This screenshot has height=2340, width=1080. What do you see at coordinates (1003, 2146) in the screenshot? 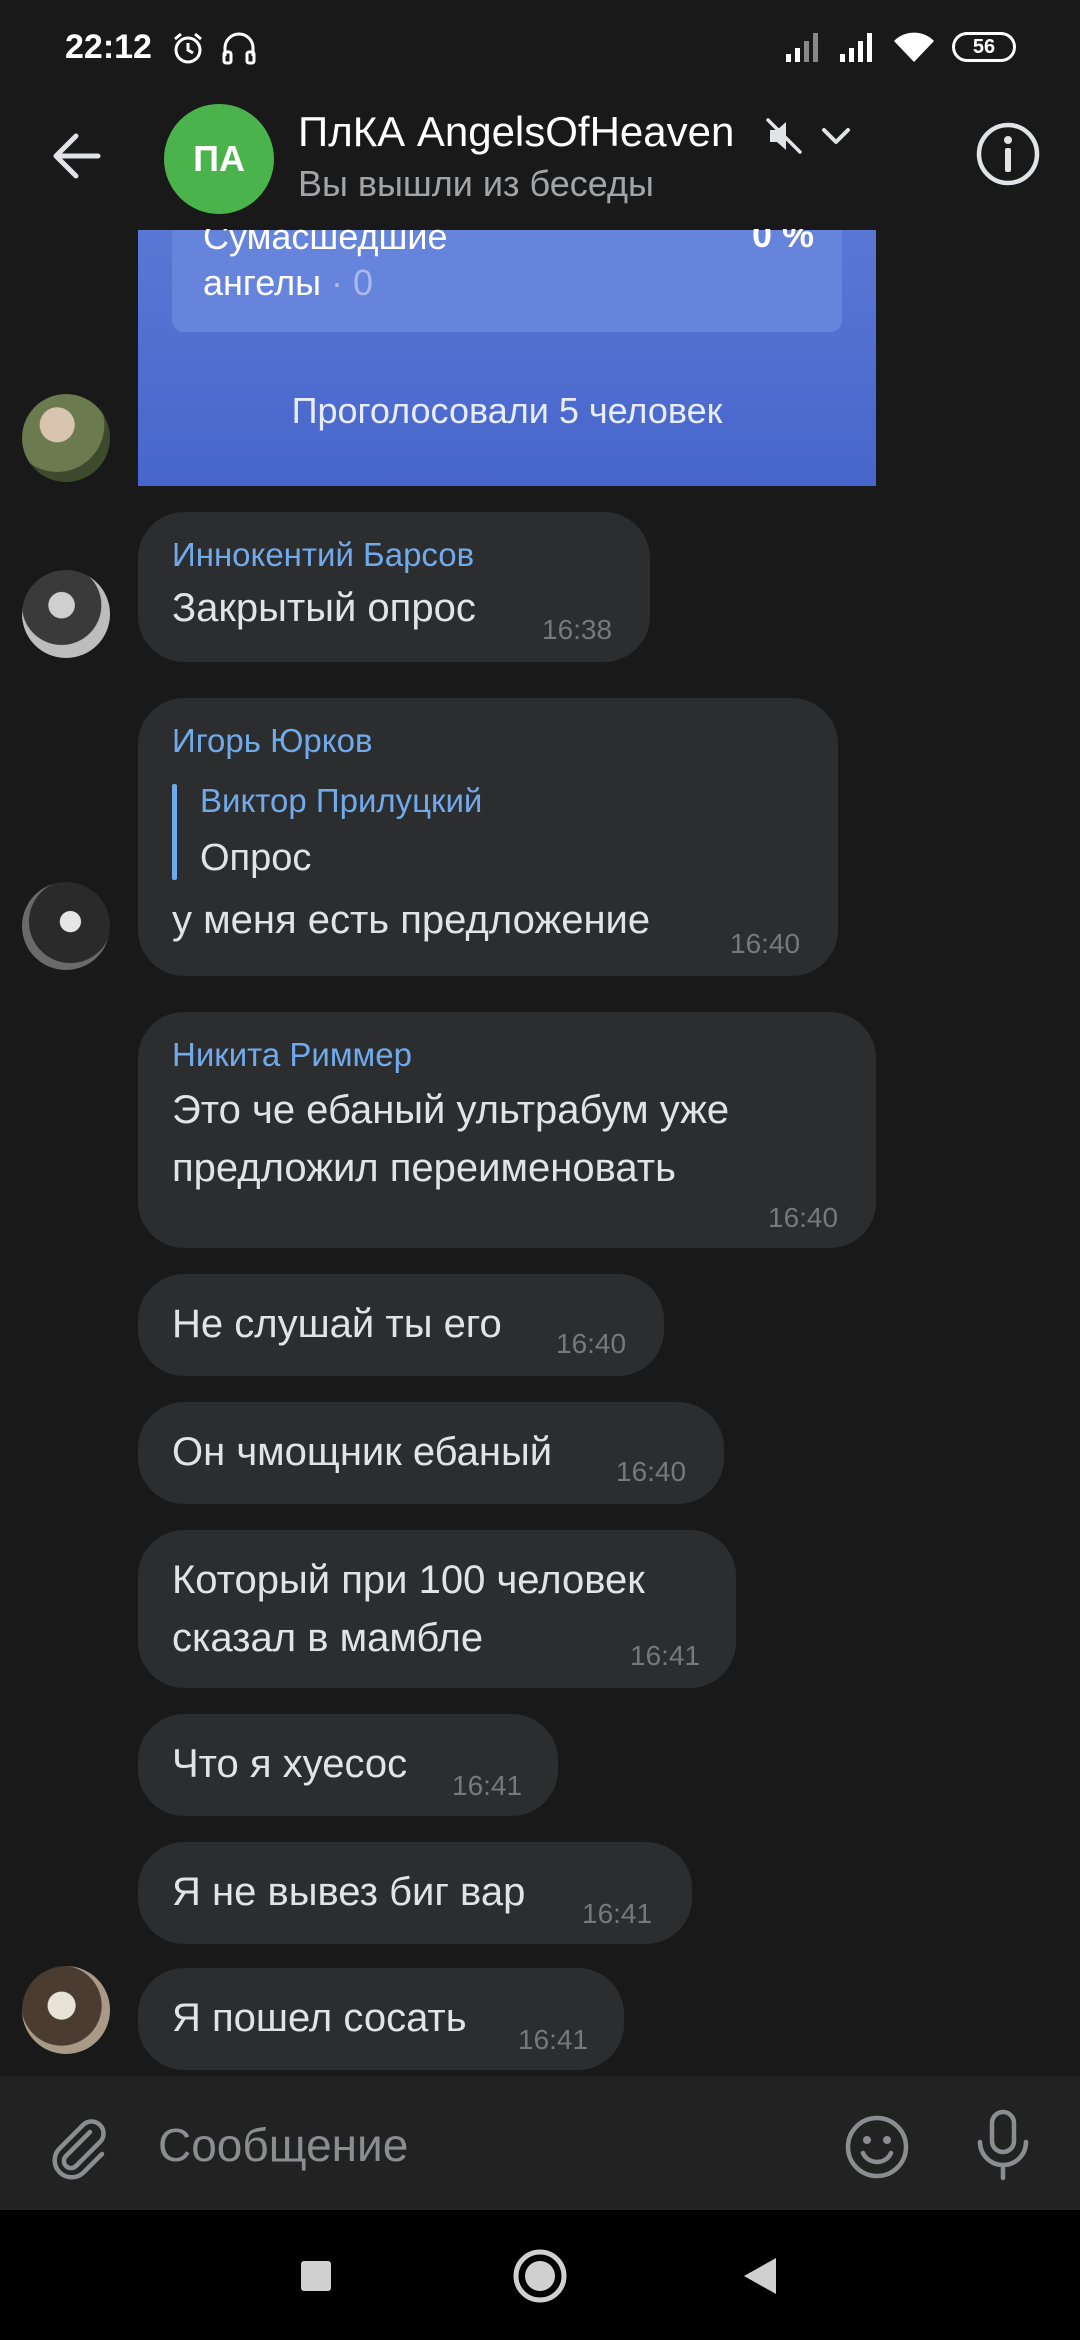
I see `microphone-icon` at bounding box center [1003, 2146].